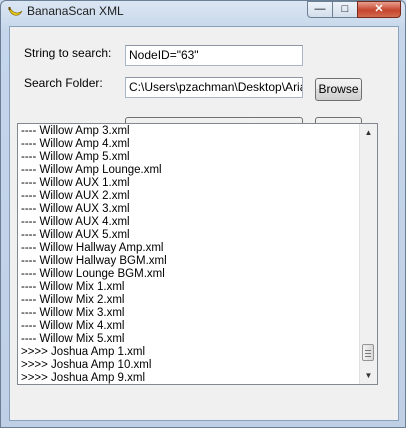 Image resolution: width=406 pixels, height=428 pixels. I want to click on close-icon: ✕, so click(379, 9).